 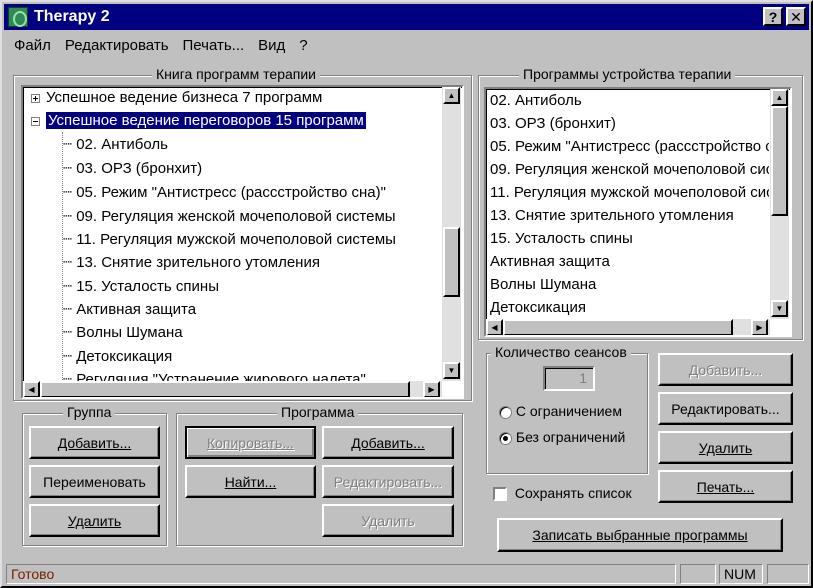 I want to click on program-delete-button: Удалить, so click(x=388, y=520).